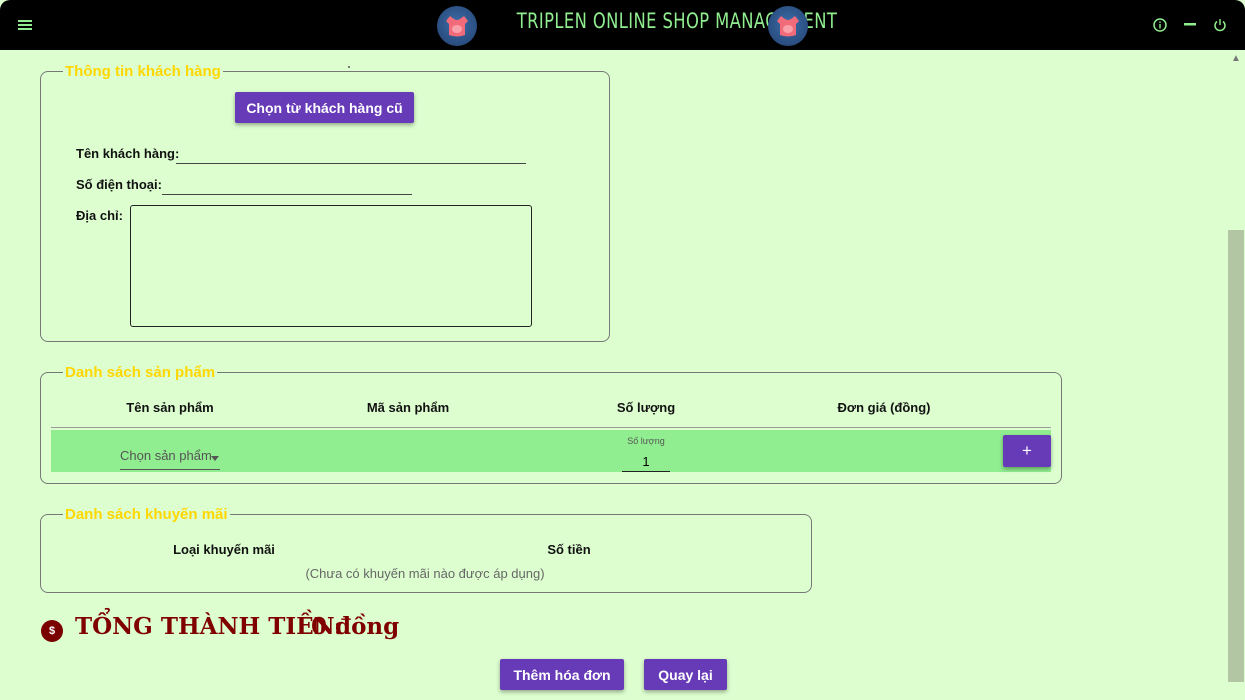 The height and width of the screenshot is (700, 1245). What do you see at coordinates (646, 407) in the screenshot?
I see `column-header-quantity: Số lượng` at bounding box center [646, 407].